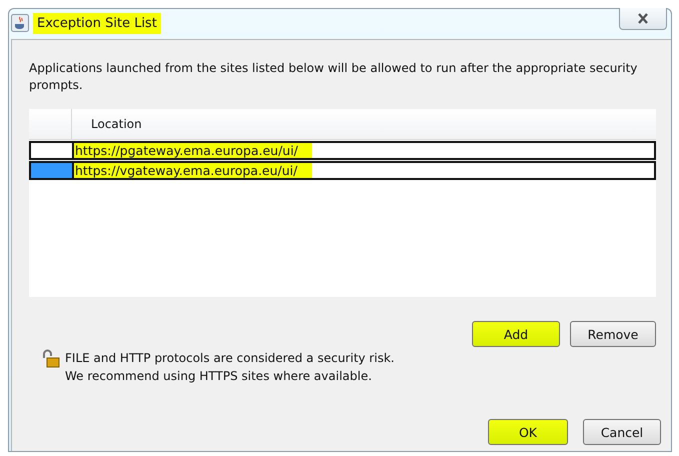  I want to click on table-row: https://vgateway.ema.europa.eu/ui/, so click(342, 170).